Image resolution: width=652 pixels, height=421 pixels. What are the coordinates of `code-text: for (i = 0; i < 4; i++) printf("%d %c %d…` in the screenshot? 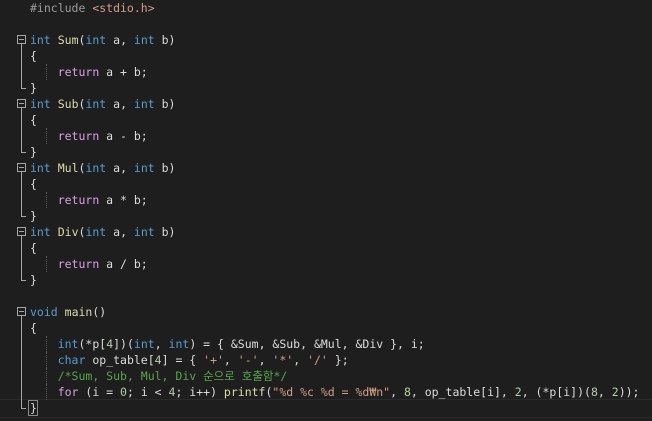 It's located at (335, 392).